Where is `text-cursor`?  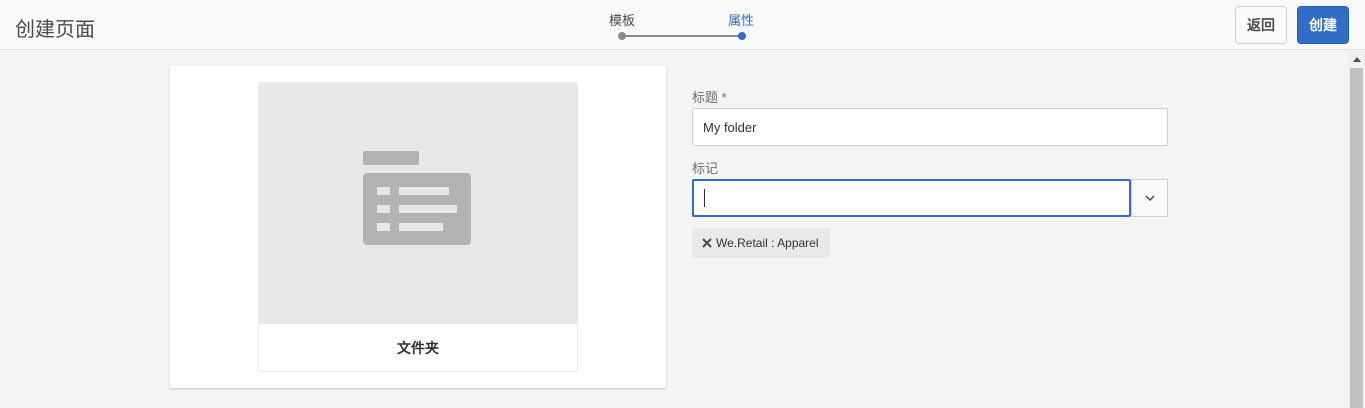 text-cursor is located at coordinates (704, 198).